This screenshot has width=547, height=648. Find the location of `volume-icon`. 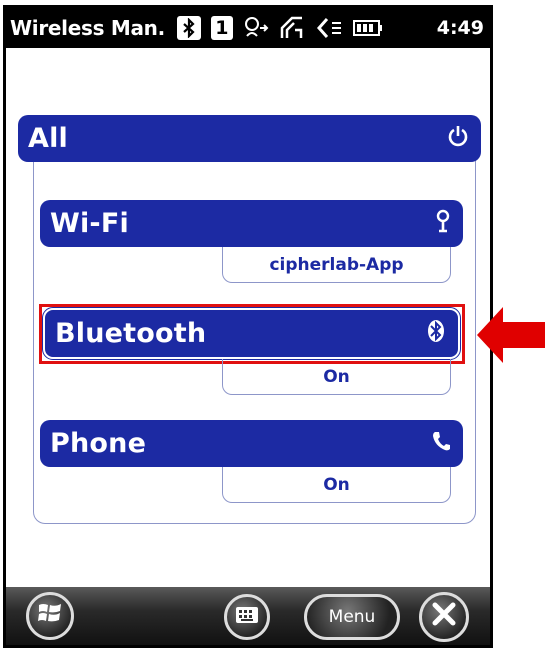

volume-icon is located at coordinates (329, 28).